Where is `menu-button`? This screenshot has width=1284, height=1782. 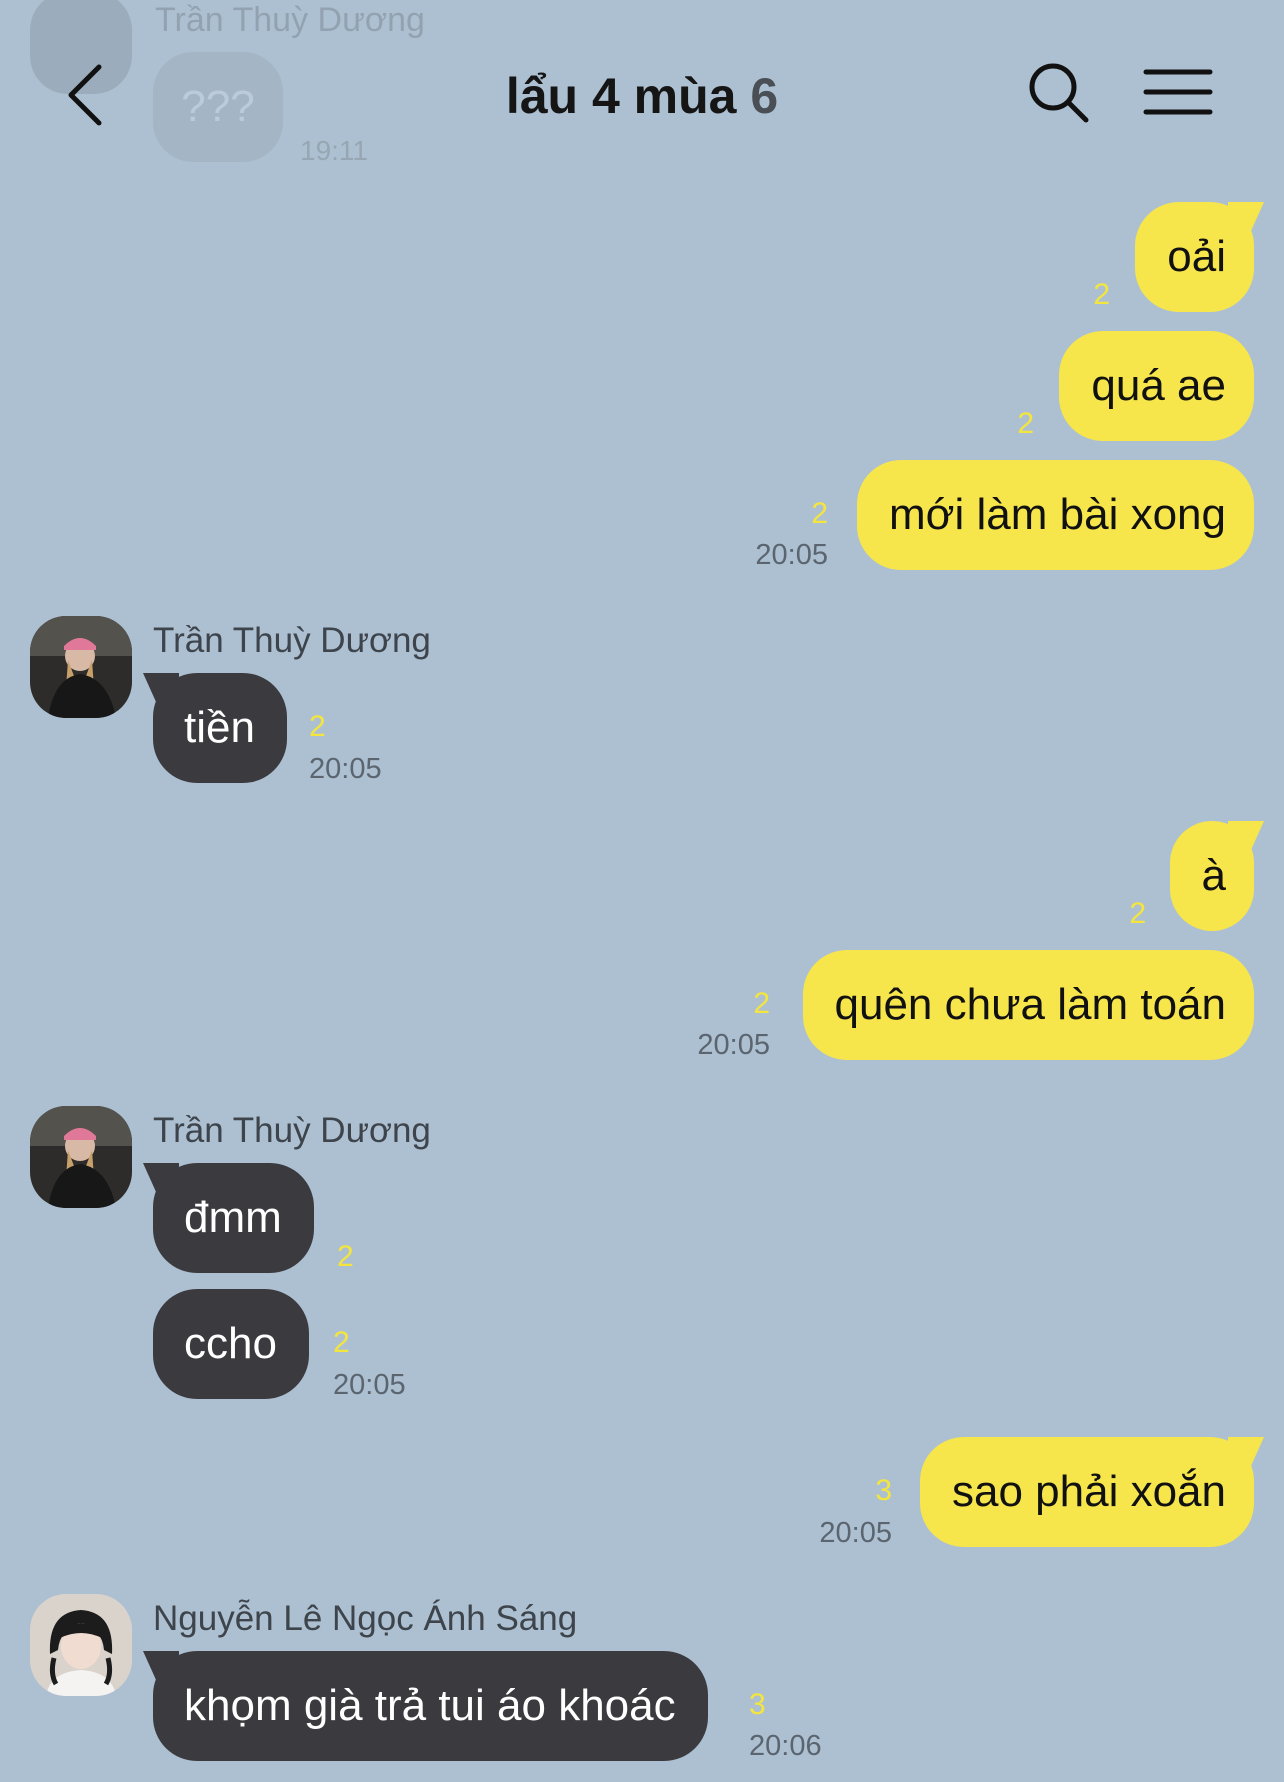
menu-button is located at coordinates (1178, 92).